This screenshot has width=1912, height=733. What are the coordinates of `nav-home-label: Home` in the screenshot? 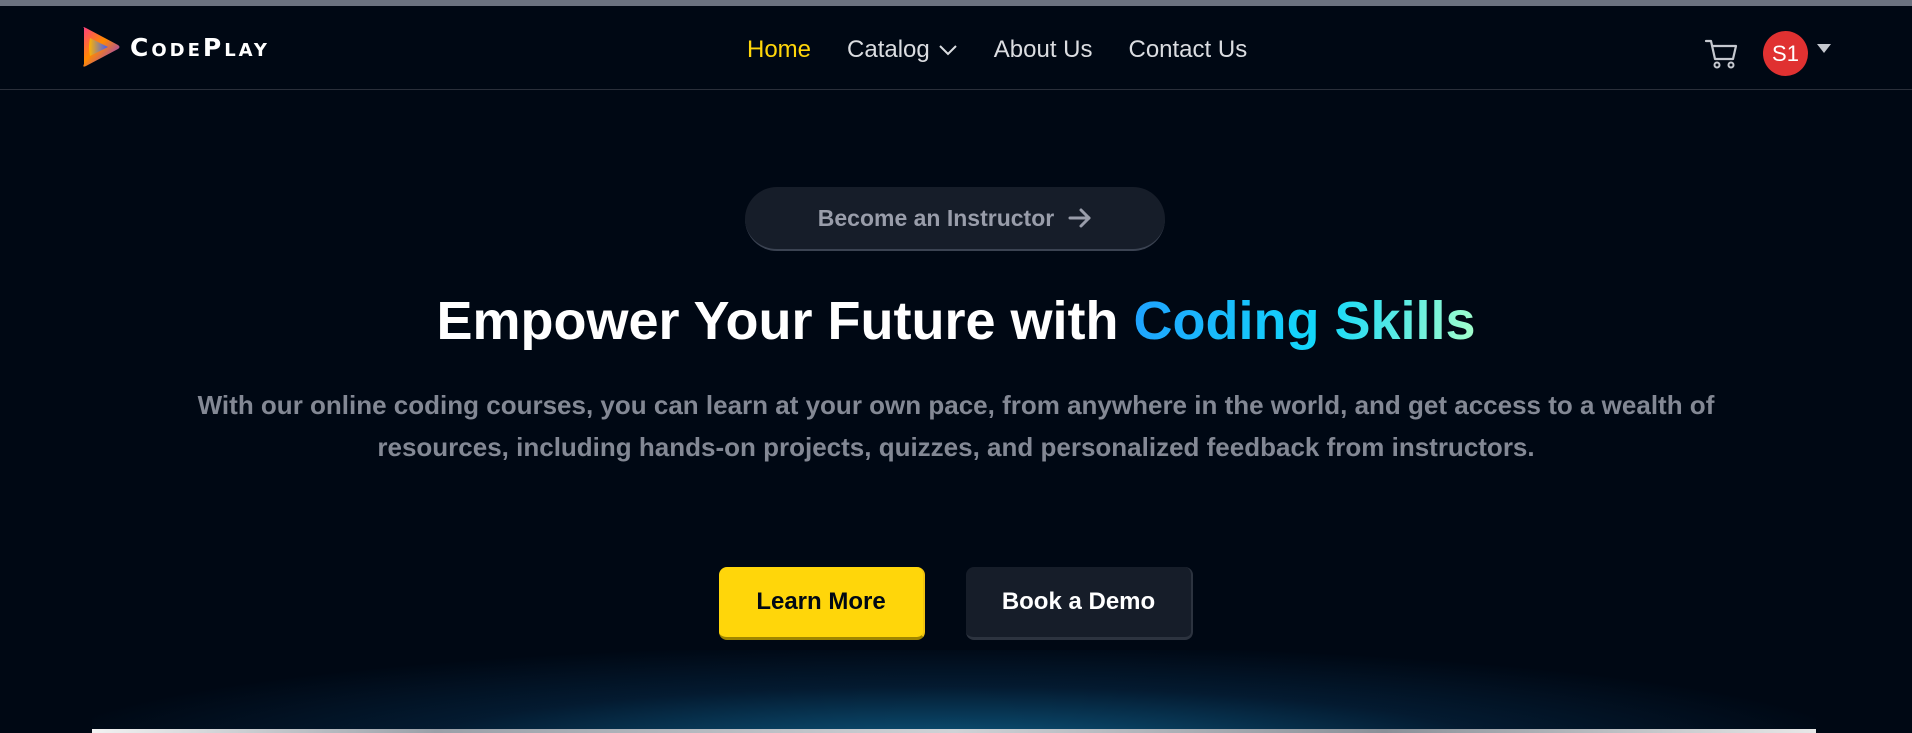 It's located at (779, 49).